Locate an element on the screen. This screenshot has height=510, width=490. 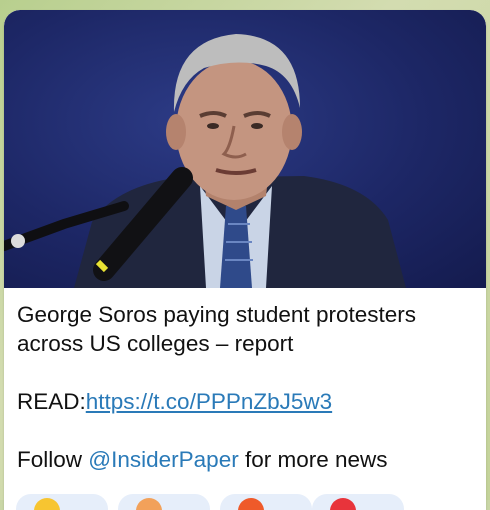
read-line: READ:https://t.co/PPPnZbJ5w3 is located at coordinates (248, 401).